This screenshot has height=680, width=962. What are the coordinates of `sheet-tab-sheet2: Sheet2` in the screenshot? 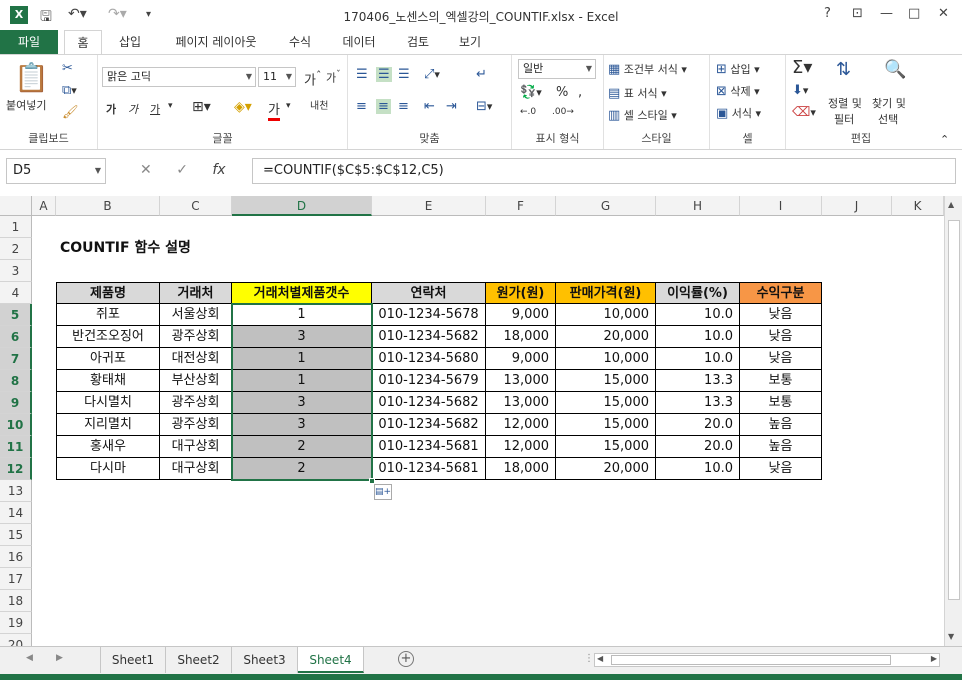 It's located at (199, 660).